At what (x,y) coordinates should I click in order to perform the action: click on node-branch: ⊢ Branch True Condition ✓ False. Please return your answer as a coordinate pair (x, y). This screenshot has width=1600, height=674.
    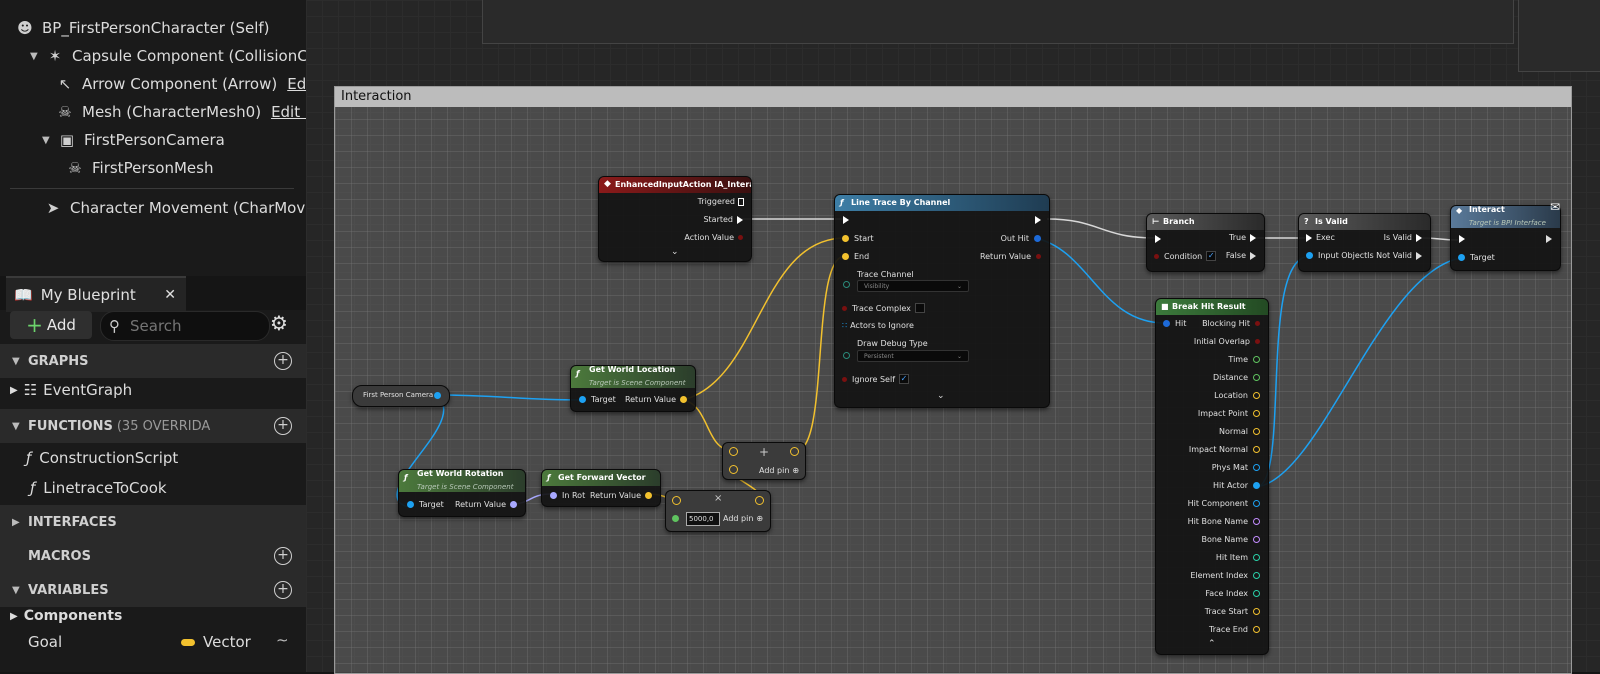
    Looking at the image, I should click on (1205, 242).